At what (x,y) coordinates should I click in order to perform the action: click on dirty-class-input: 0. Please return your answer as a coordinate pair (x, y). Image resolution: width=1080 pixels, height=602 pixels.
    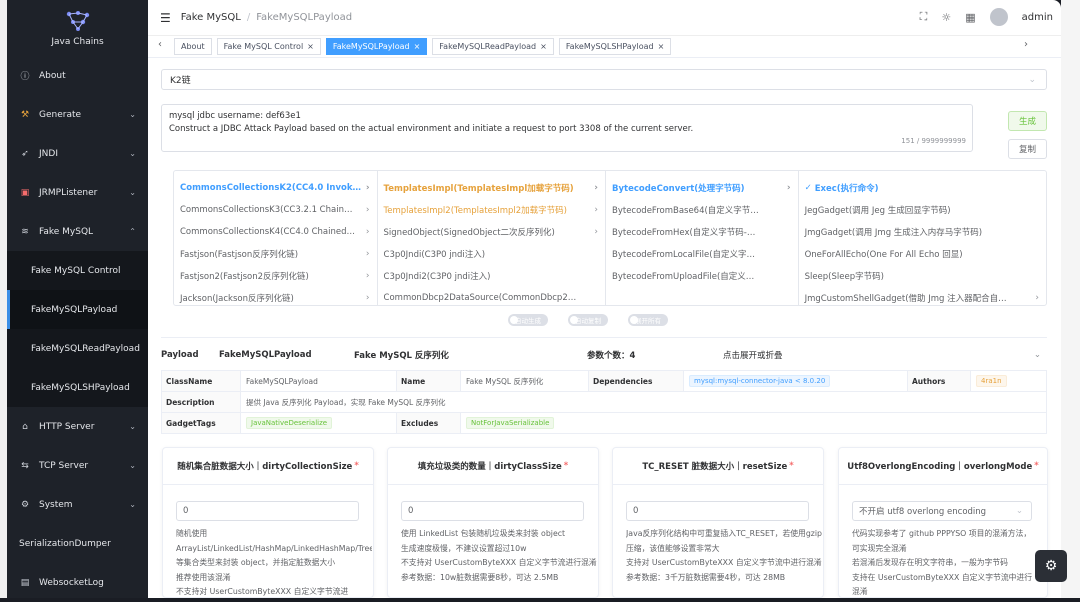
    Looking at the image, I should click on (492, 511).